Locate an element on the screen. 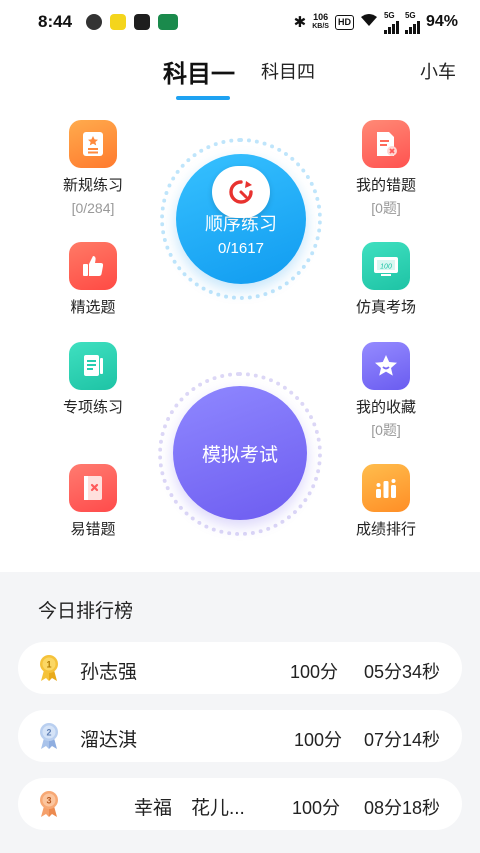  signal-2-label: 5G is located at coordinates (410, 15).